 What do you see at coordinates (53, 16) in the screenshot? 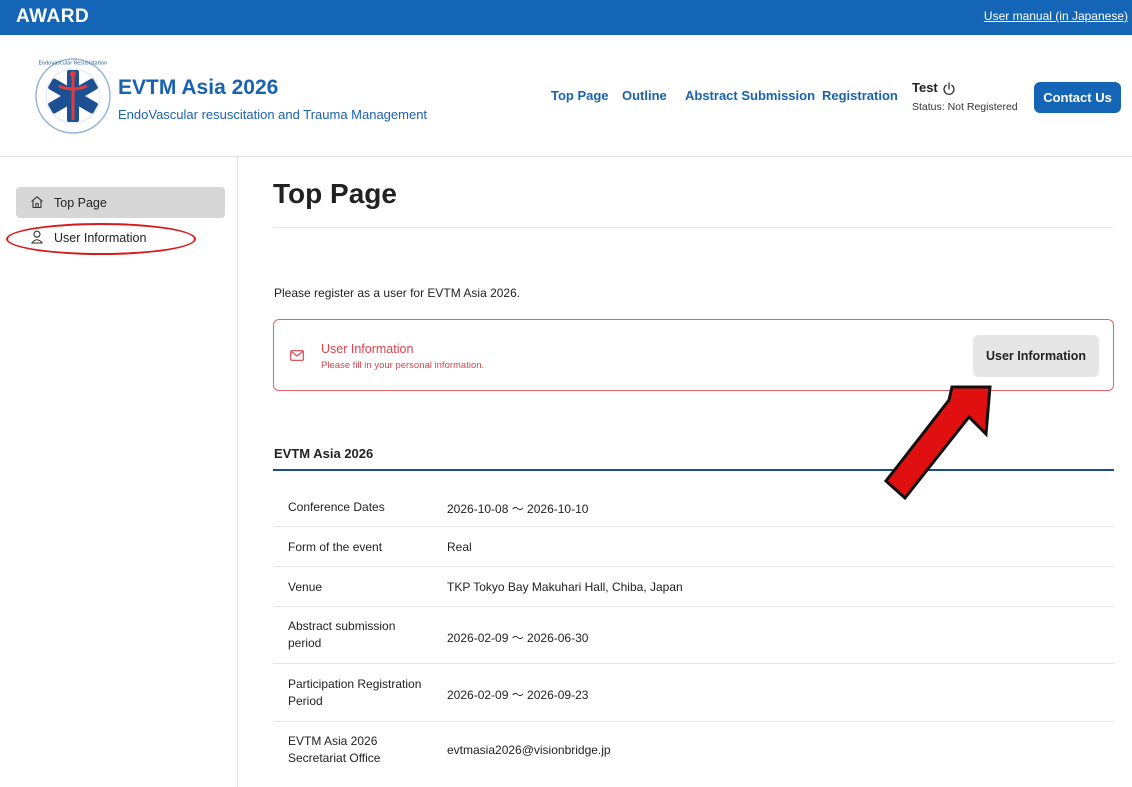
I see `award-brand: AWARD` at bounding box center [53, 16].